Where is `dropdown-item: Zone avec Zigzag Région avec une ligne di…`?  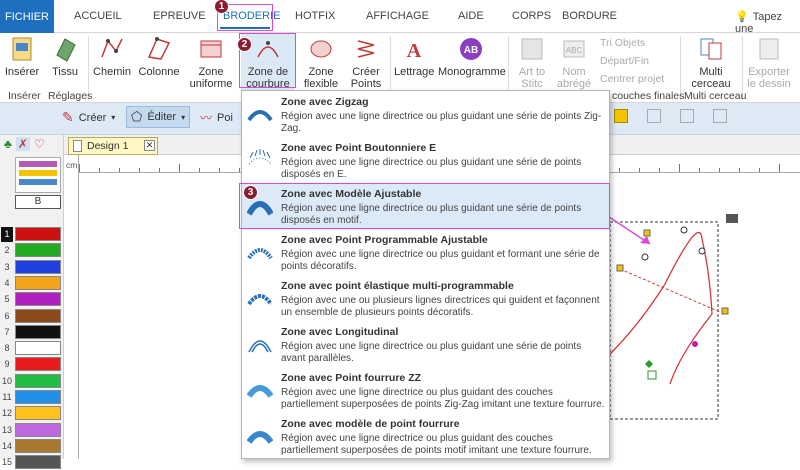 dropdown-item: Zone avec Zigzag Région avec une ligne di… is located at coordinates (425, 115).